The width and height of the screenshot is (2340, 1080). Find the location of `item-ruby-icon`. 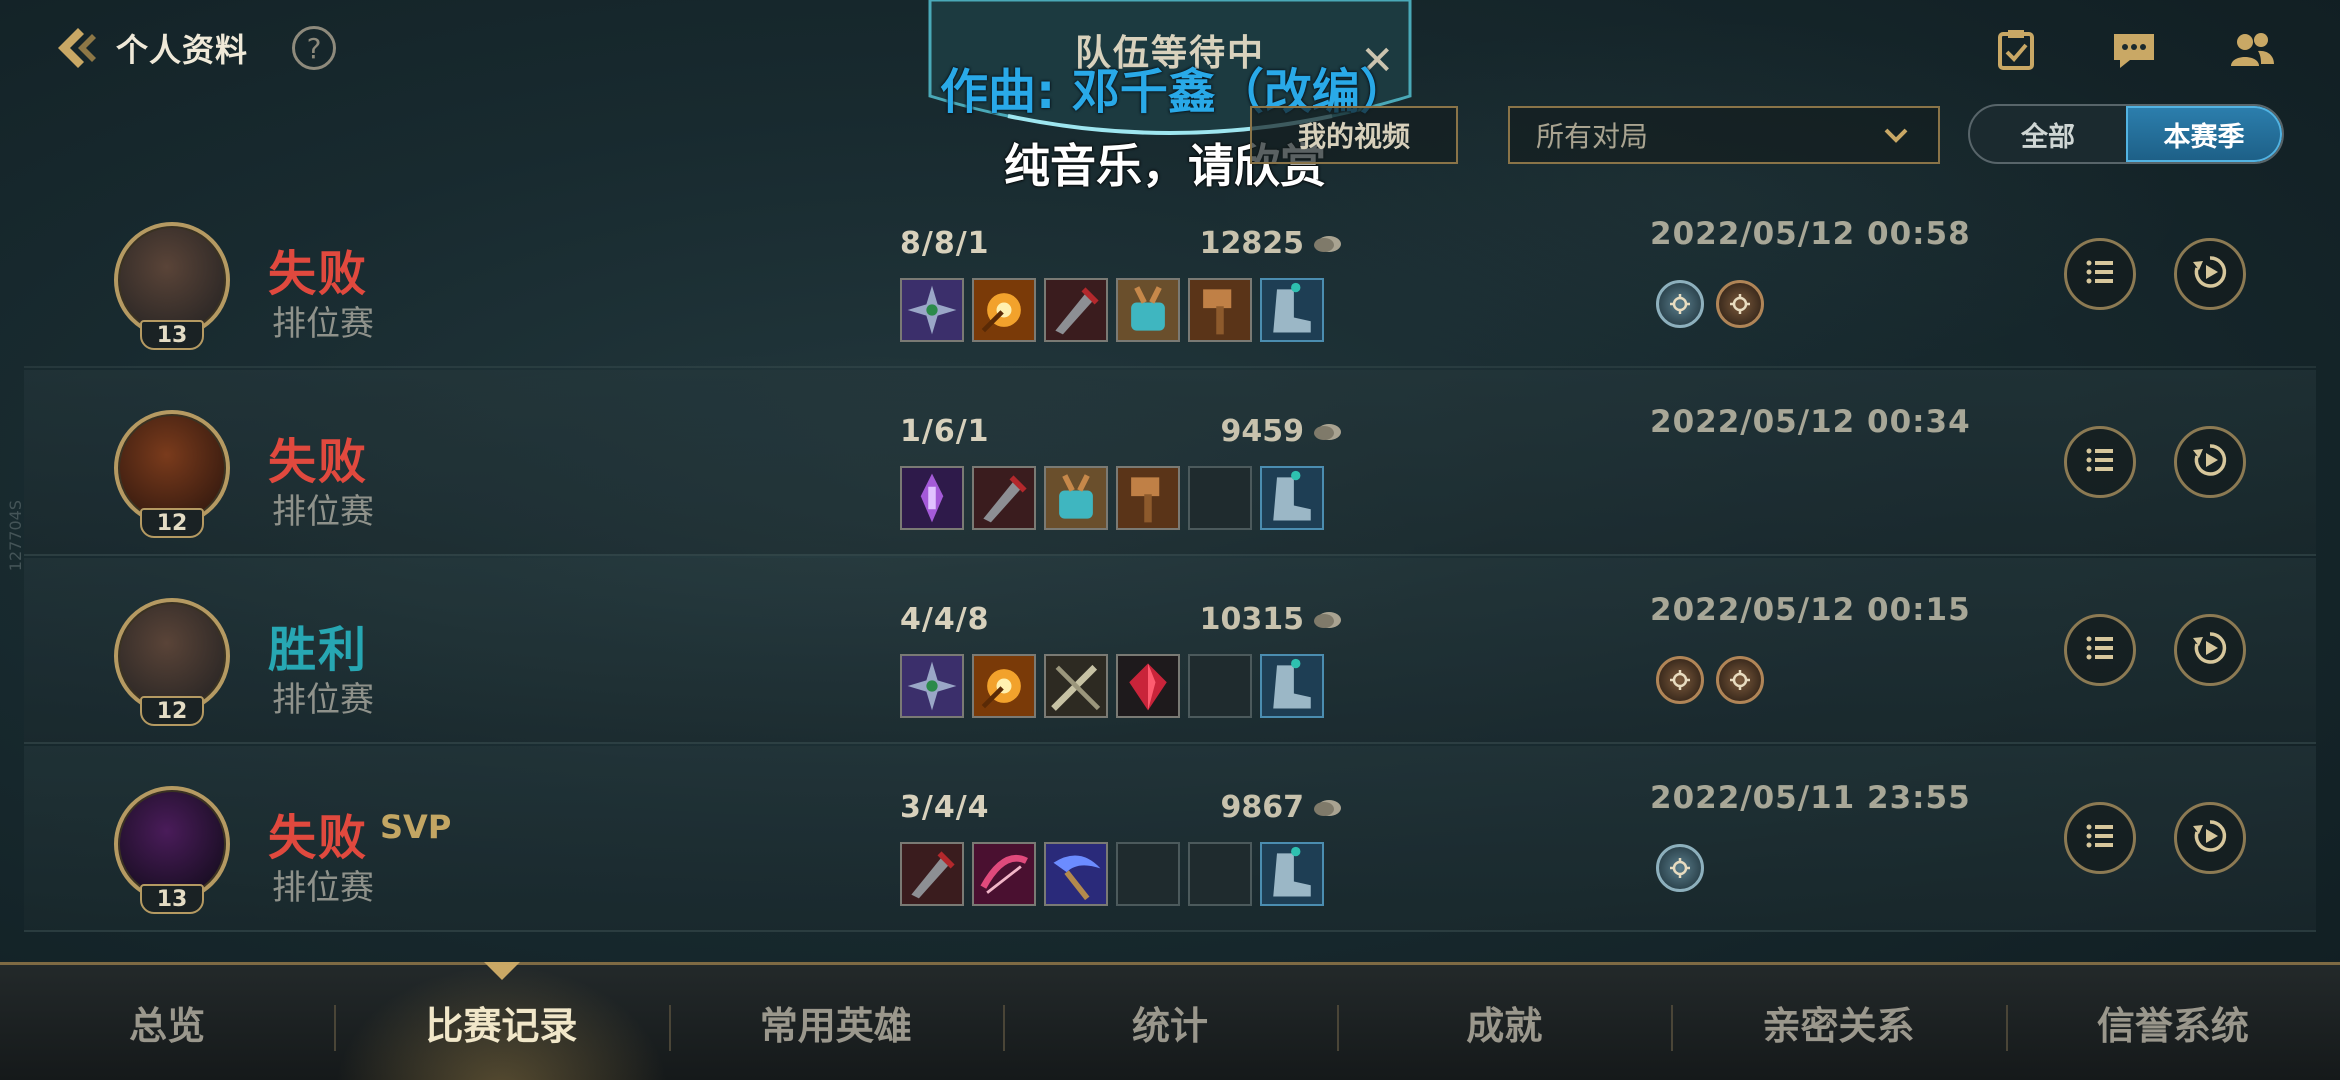

item-ruby-icon is located at coordinates (1148, 686).